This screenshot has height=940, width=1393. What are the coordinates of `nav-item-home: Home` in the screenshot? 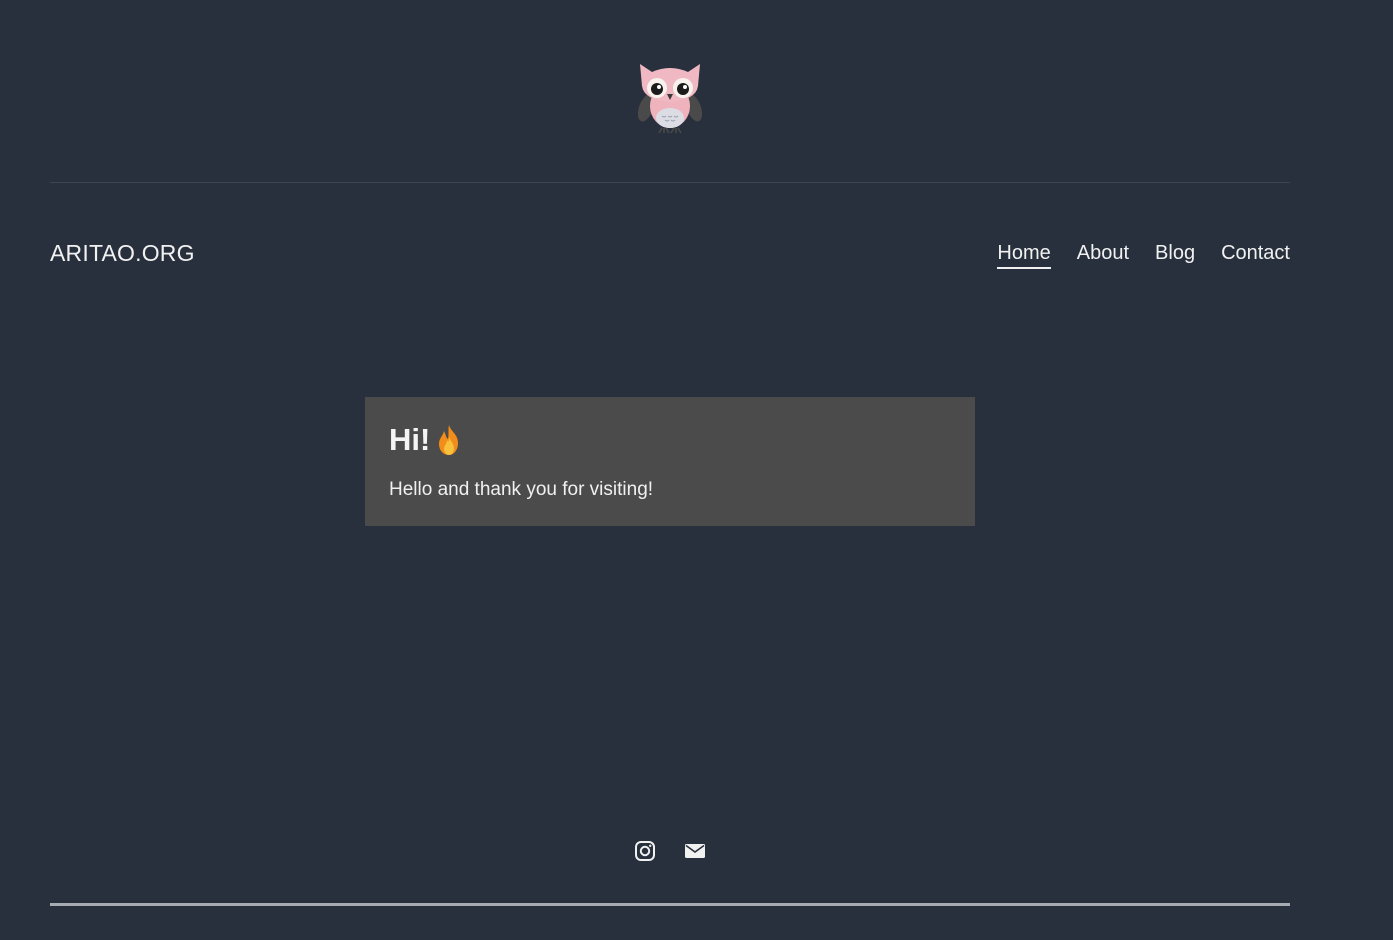 It's located at (1024, 255).